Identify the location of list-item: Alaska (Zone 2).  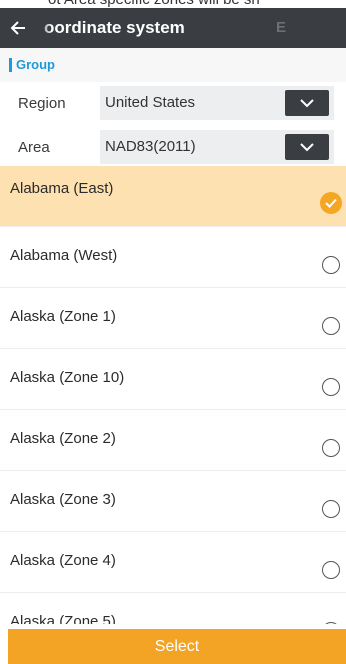
(173, 440).